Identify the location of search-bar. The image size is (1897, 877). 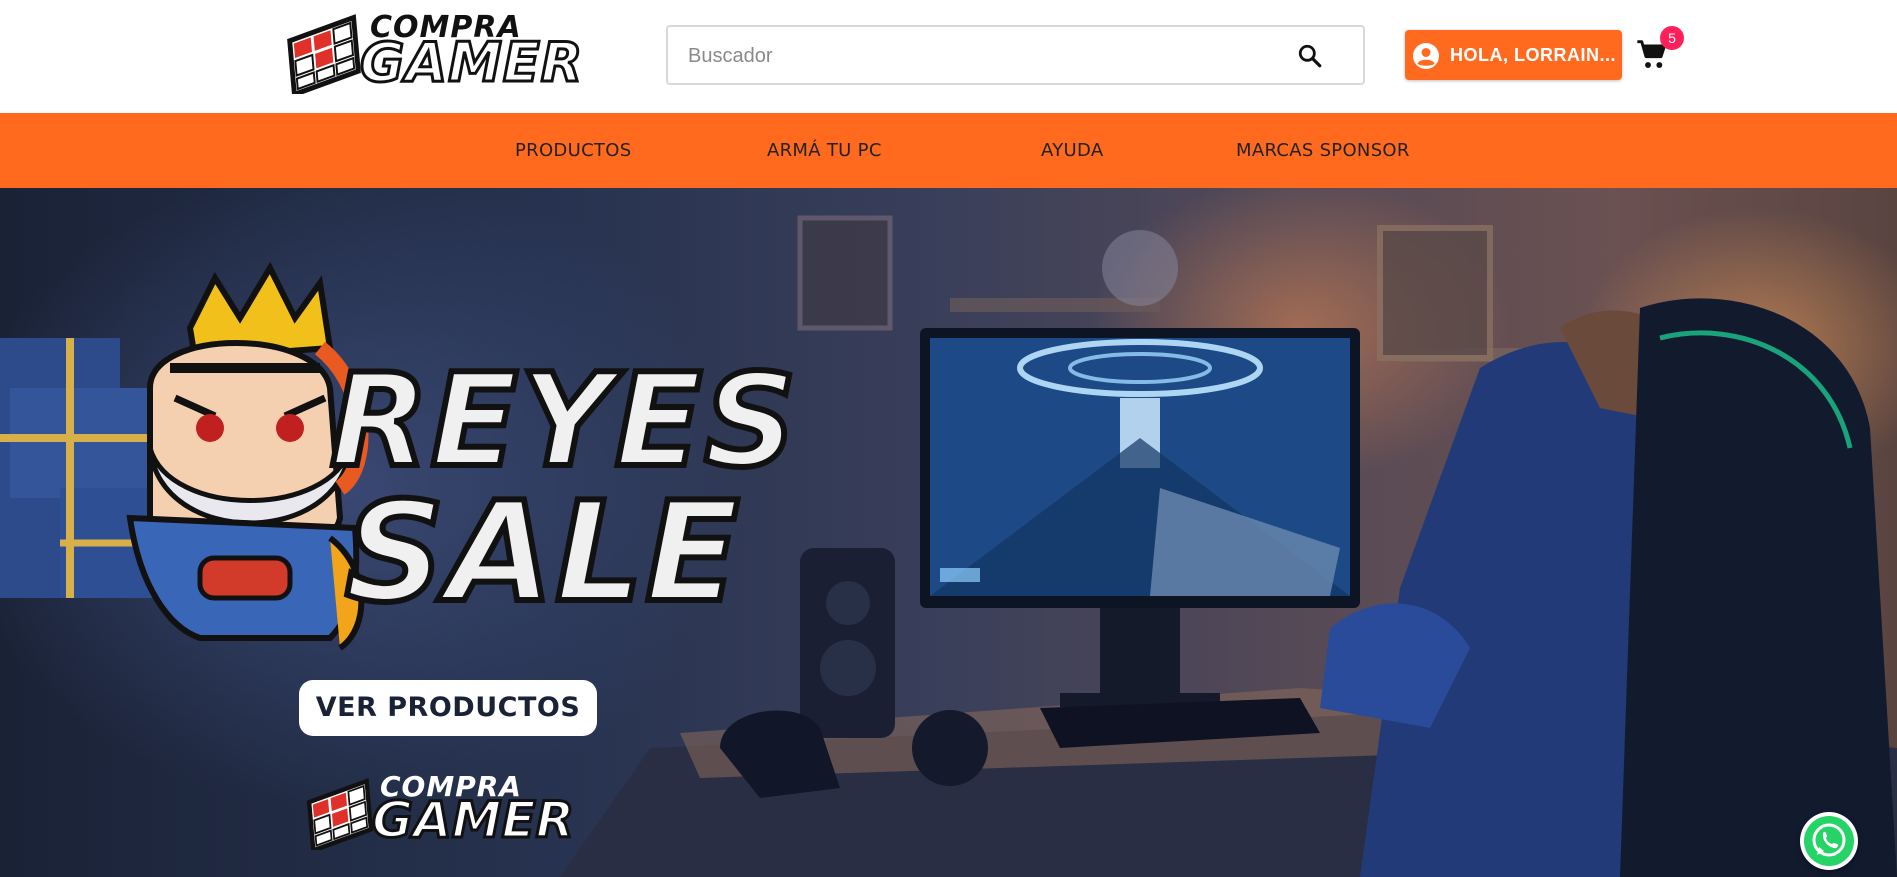
(1015, 55).